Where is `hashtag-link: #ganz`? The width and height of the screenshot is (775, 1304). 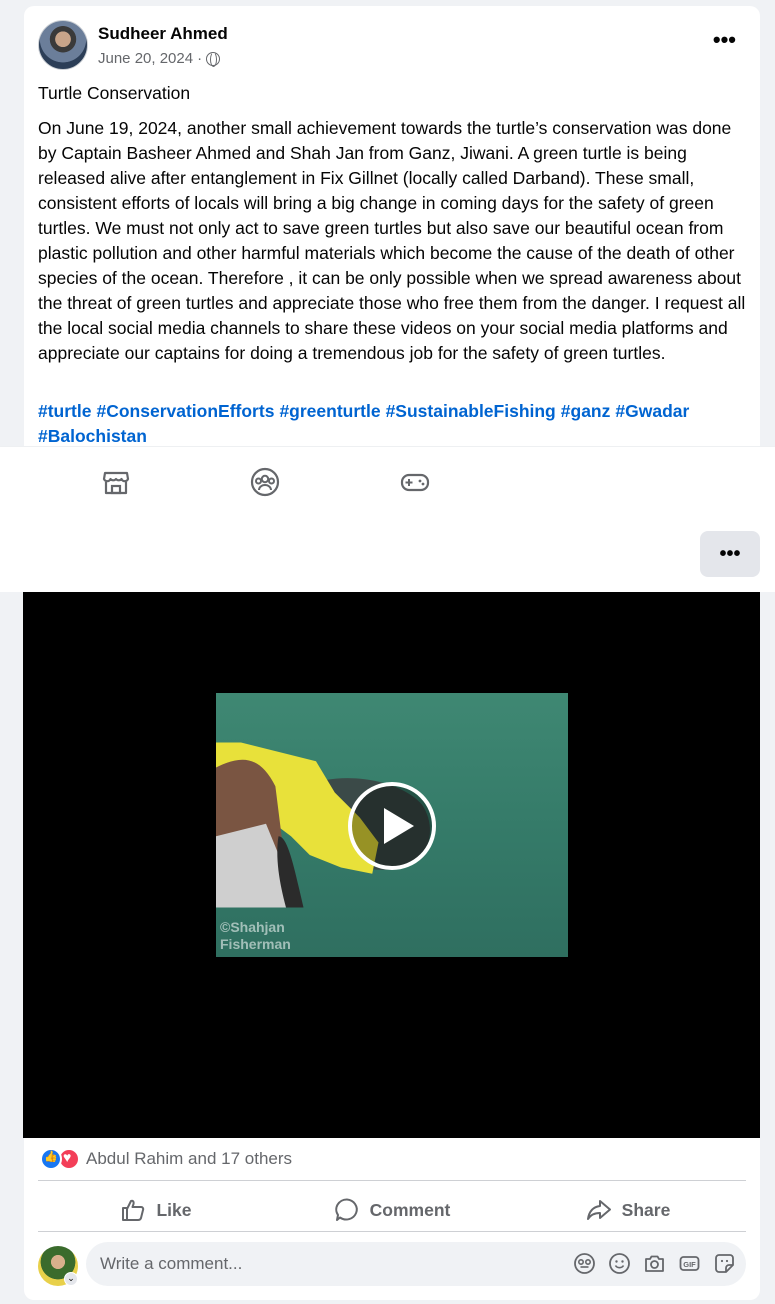 hashtag-link: #ganz is located at coordinates (586, 411).